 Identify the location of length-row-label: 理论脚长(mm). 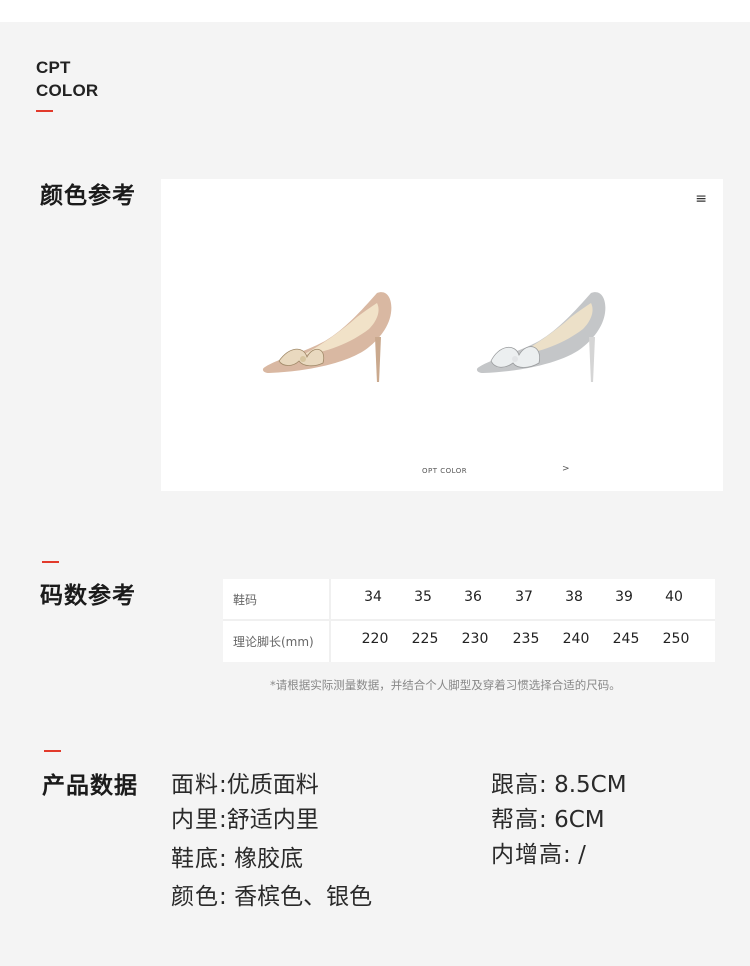
(273, 642).